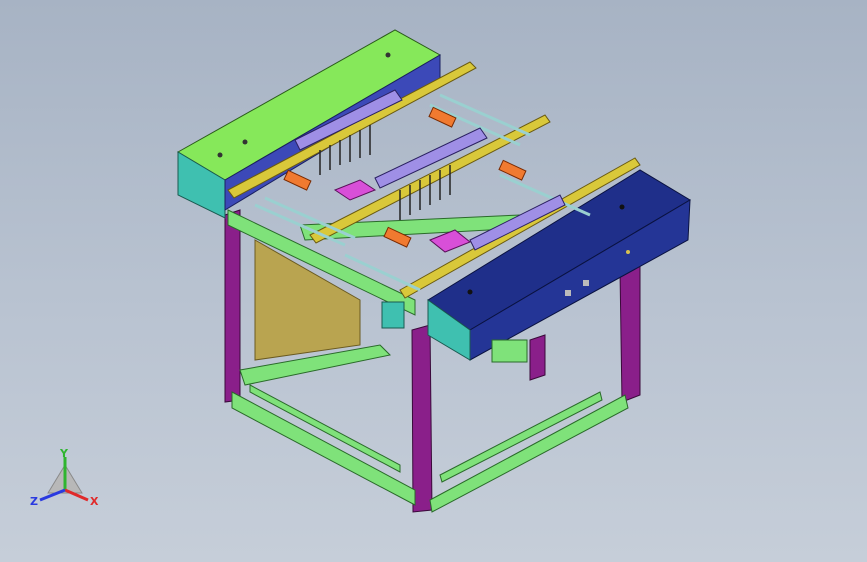 This screenshot has width=867, height=562. What do you see at coordinates (34, 501) in the screenshot?
I see `triad-z-label: Z` at bounding box center [34, 501].